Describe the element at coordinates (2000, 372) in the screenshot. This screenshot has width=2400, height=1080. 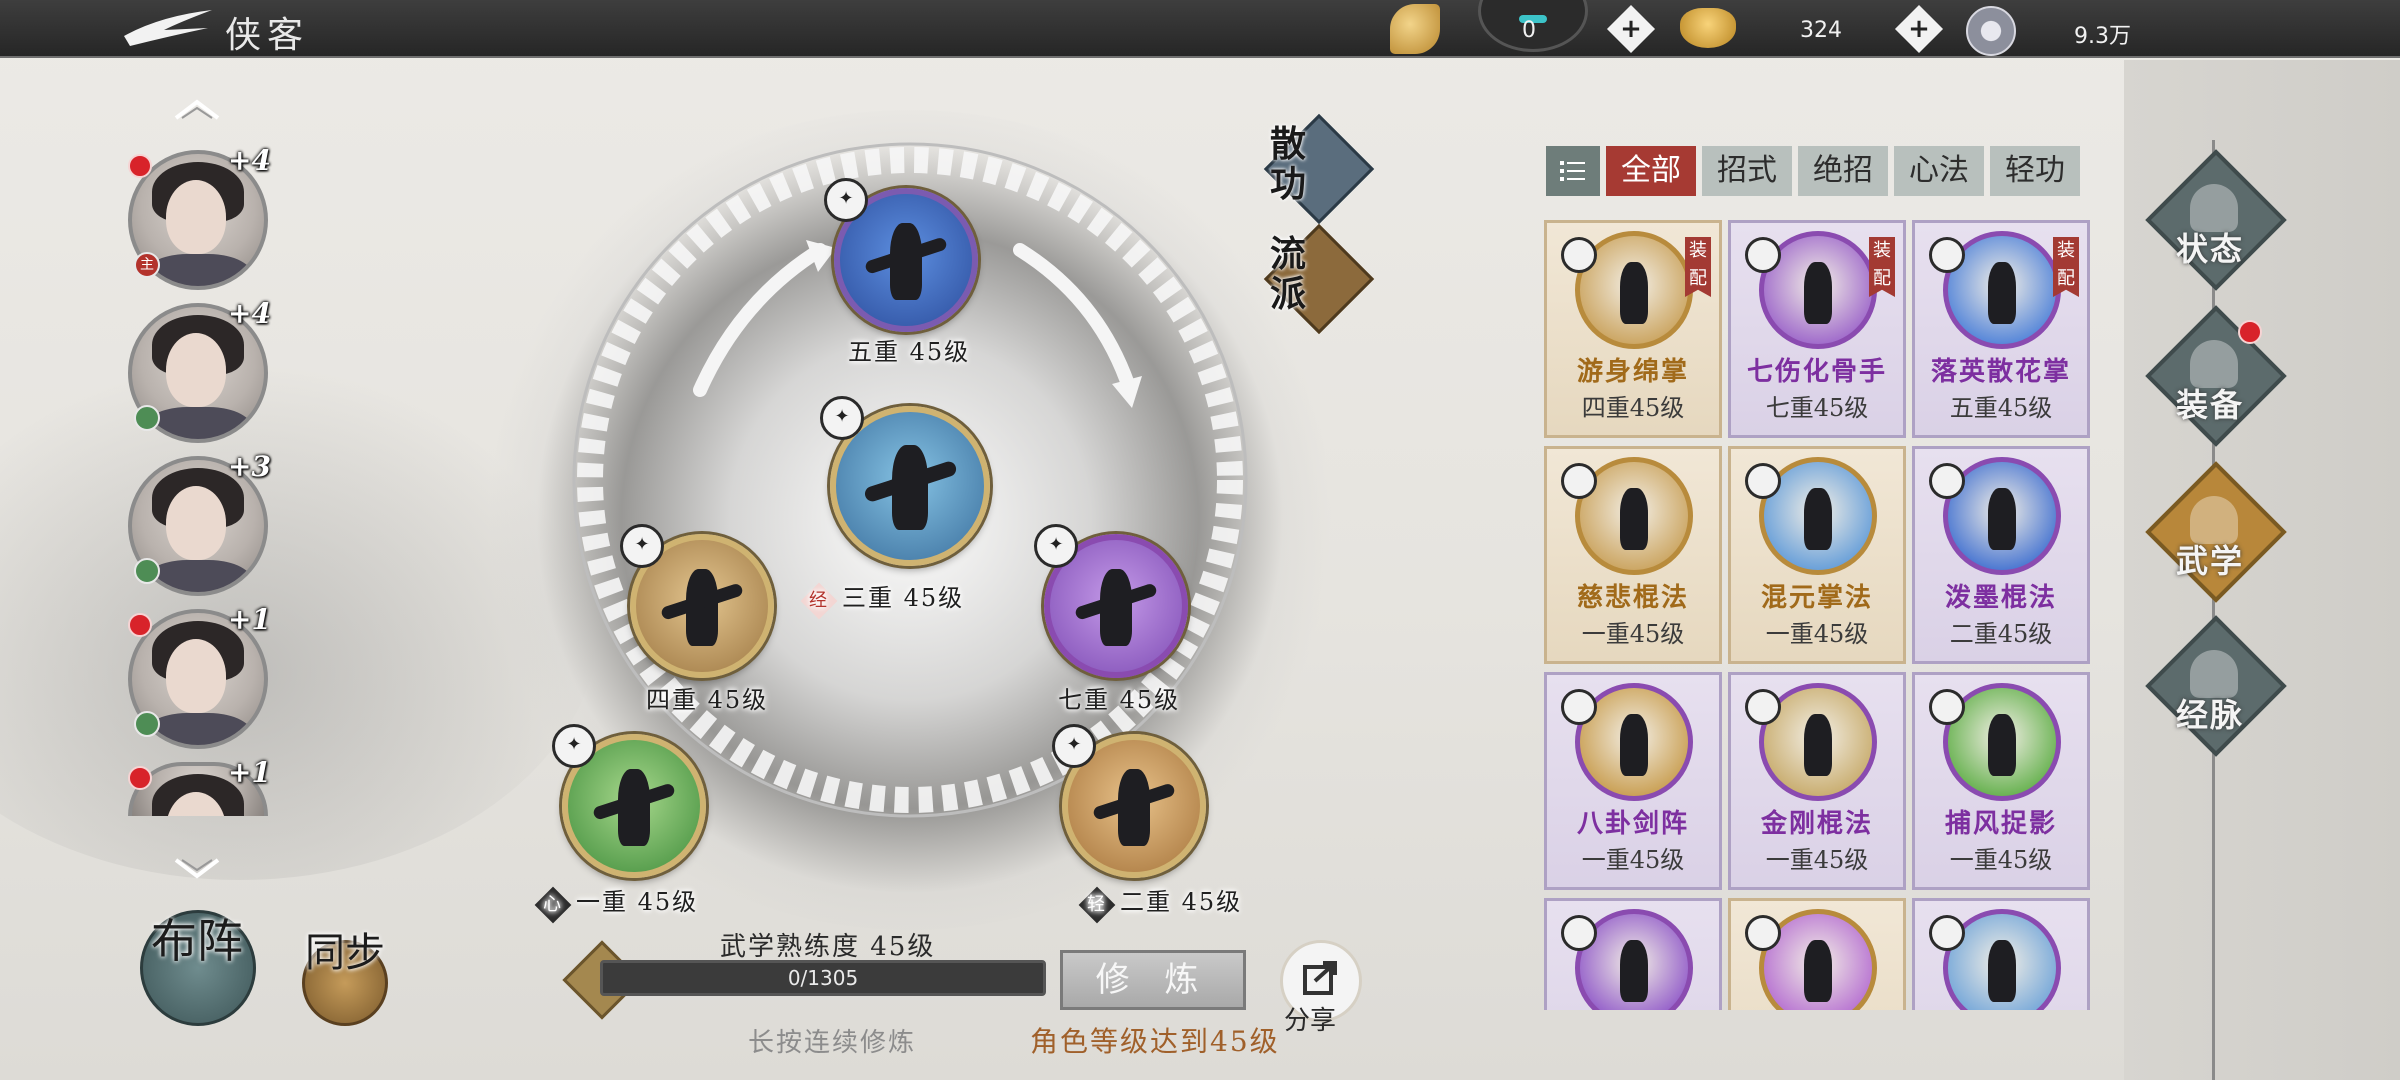
I see `skill-name: 落英散花掌` at that location.